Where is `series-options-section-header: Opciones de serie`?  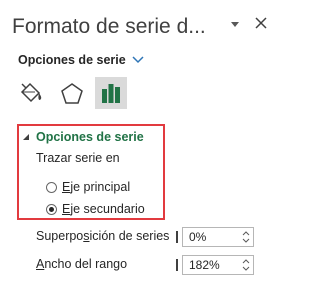
series-options-section-header: Opciones de serie is located at coordinates (83, 137).